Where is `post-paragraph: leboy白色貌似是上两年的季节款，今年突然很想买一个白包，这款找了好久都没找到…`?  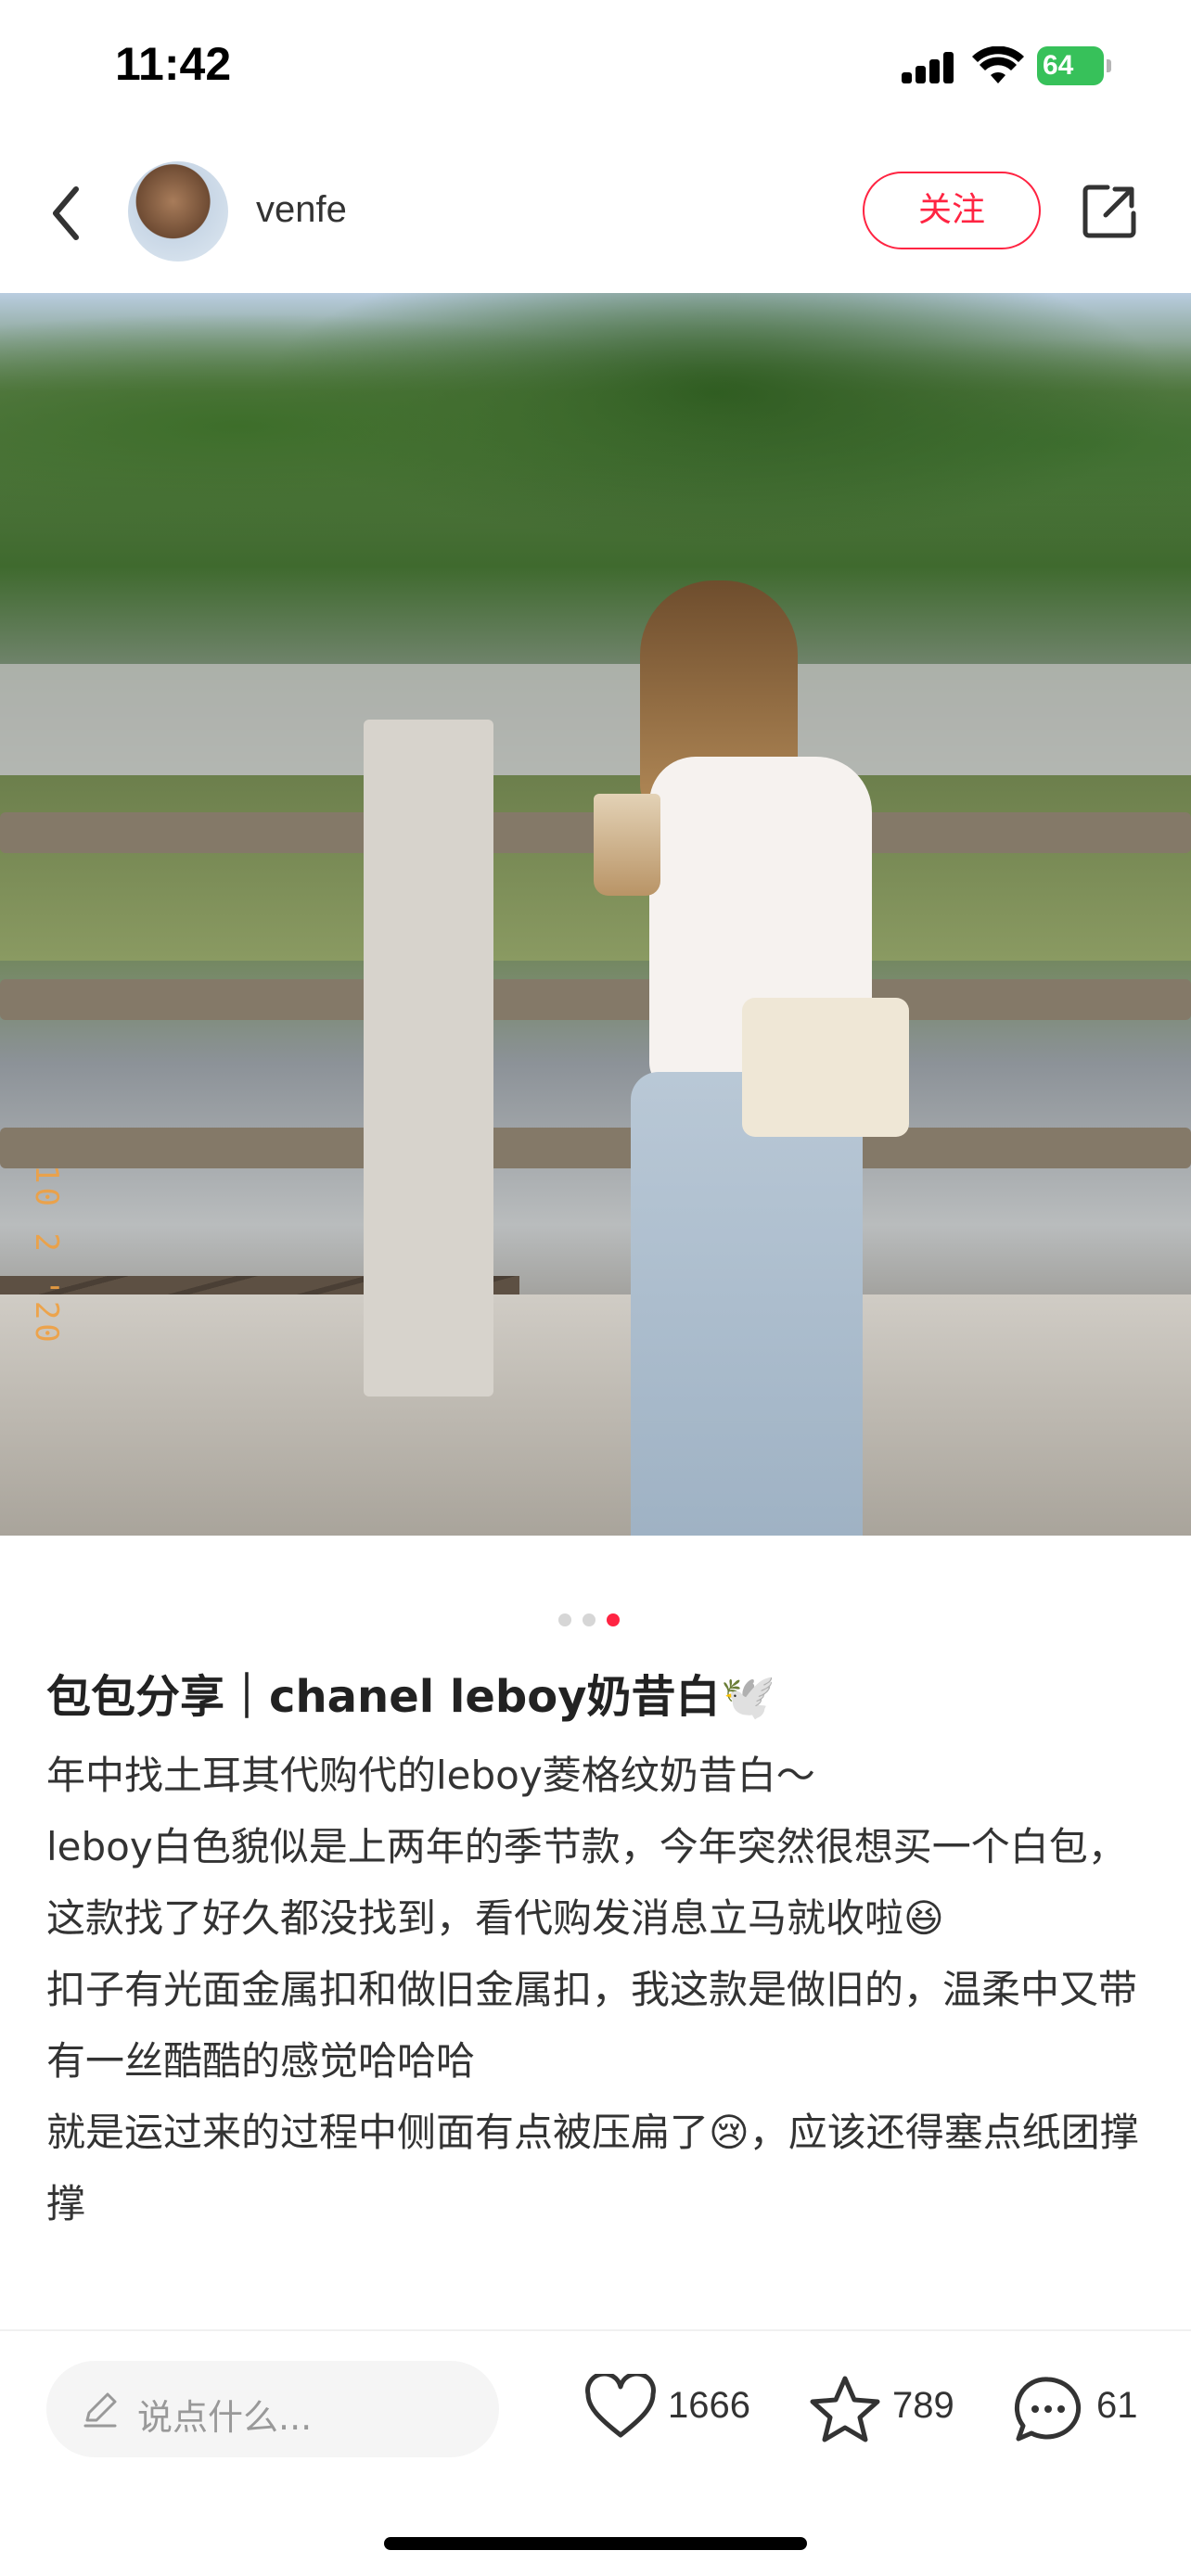 post-paragraph: leboy白色貌似是上两年的季节款，今年突然很想买一个白包，这款找了好久都没找到… is located at coordinates (586, 1882).